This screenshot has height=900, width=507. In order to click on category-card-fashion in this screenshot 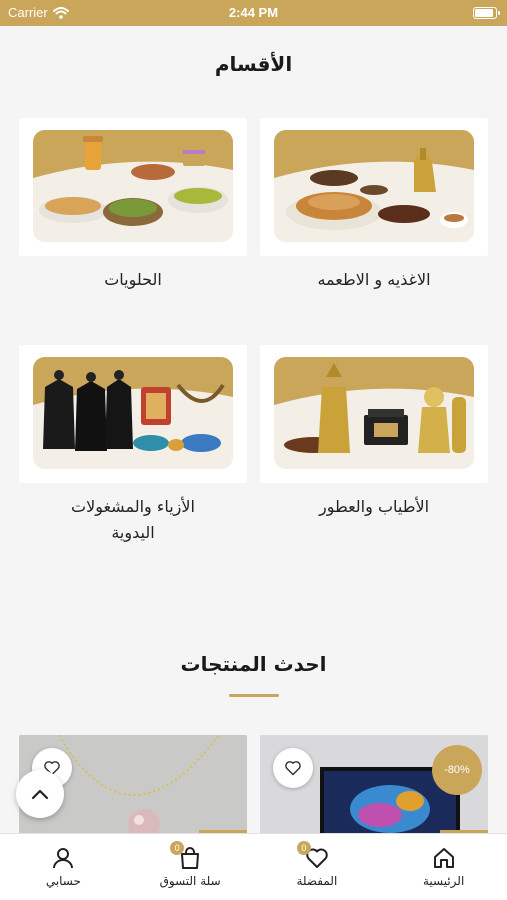, I will do `click(133, 414)`.